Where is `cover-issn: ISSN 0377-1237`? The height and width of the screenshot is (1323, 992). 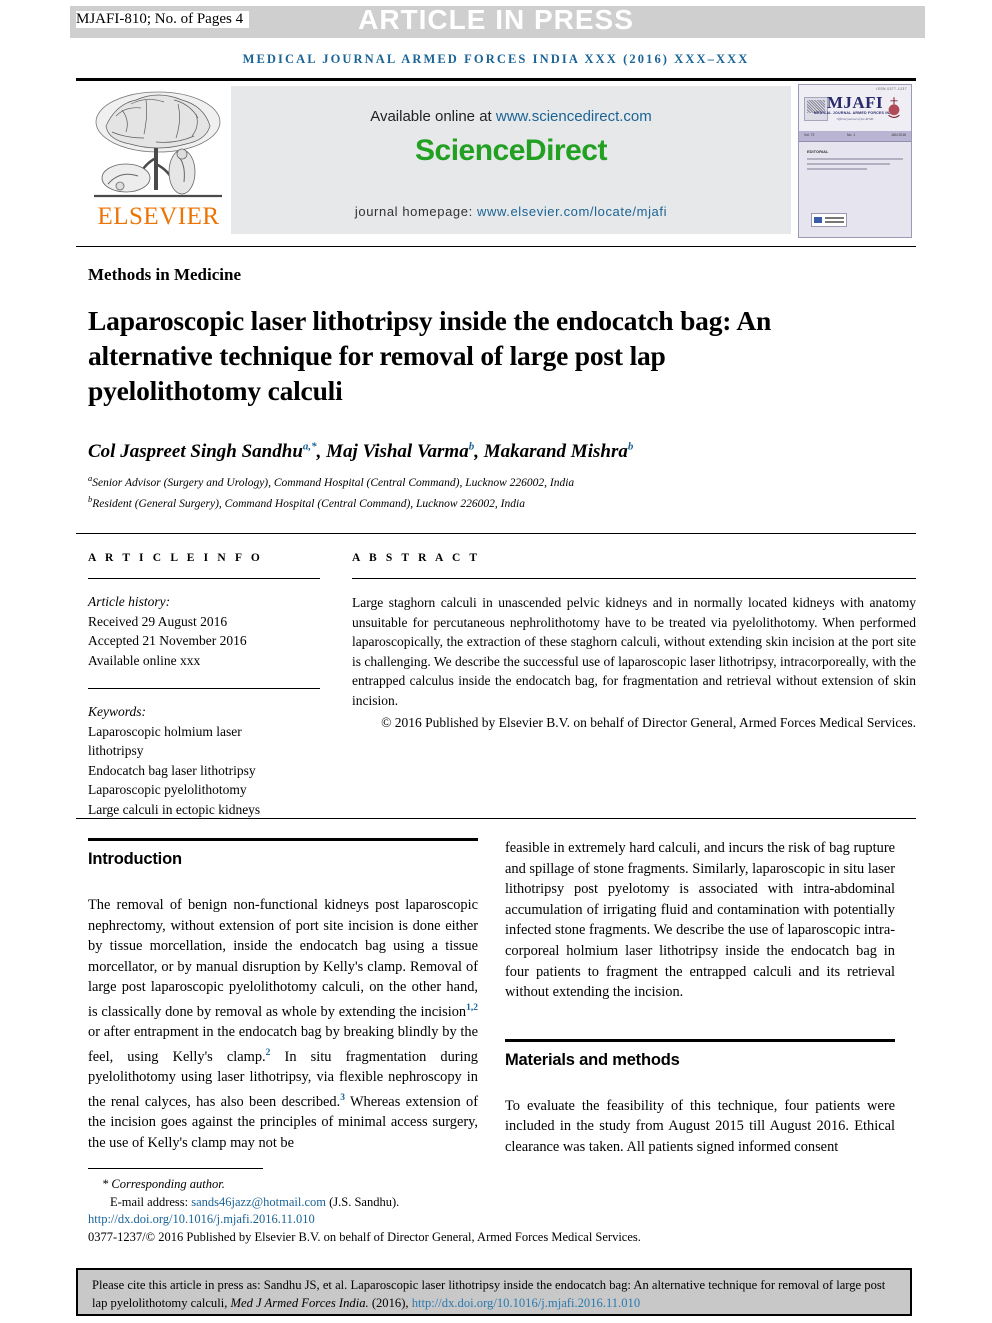
cover-issn: ISSN 0377-1237 is located at coordinates (891, 89).